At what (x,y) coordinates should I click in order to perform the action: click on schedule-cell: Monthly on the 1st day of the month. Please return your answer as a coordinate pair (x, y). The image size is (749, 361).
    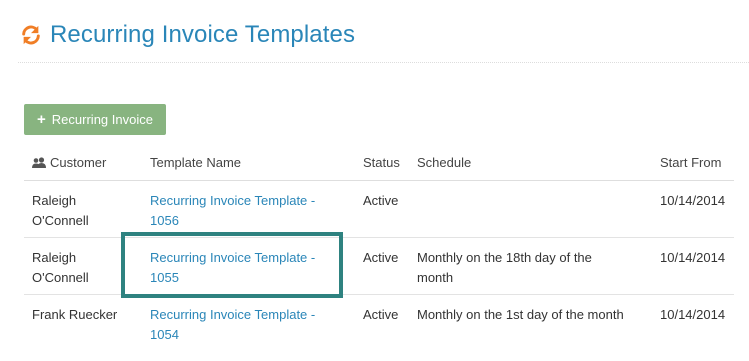
    Looking at the image, I should click on (520, 314).